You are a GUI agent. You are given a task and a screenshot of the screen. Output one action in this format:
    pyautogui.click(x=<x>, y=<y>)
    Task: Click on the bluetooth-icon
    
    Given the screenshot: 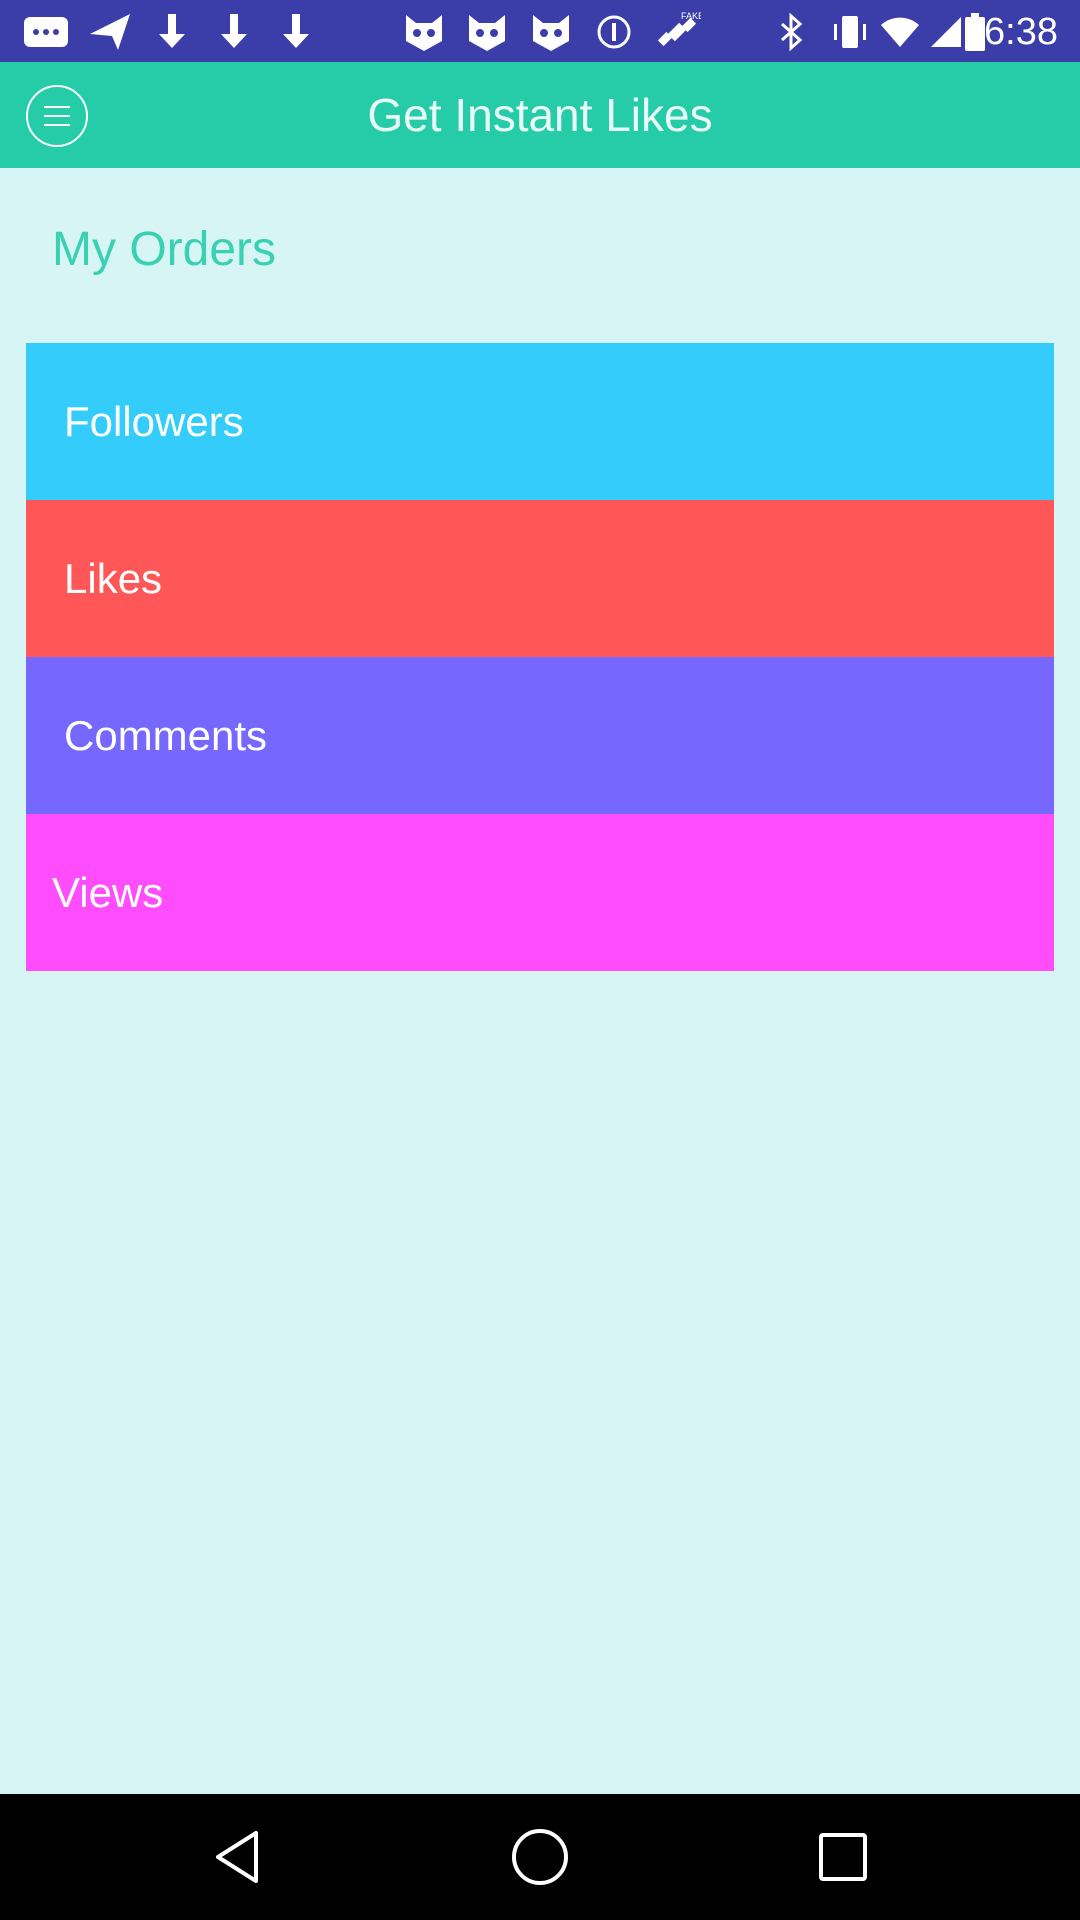 What is the action you would take?
    pyautogui.click(x=792, y=32)
    